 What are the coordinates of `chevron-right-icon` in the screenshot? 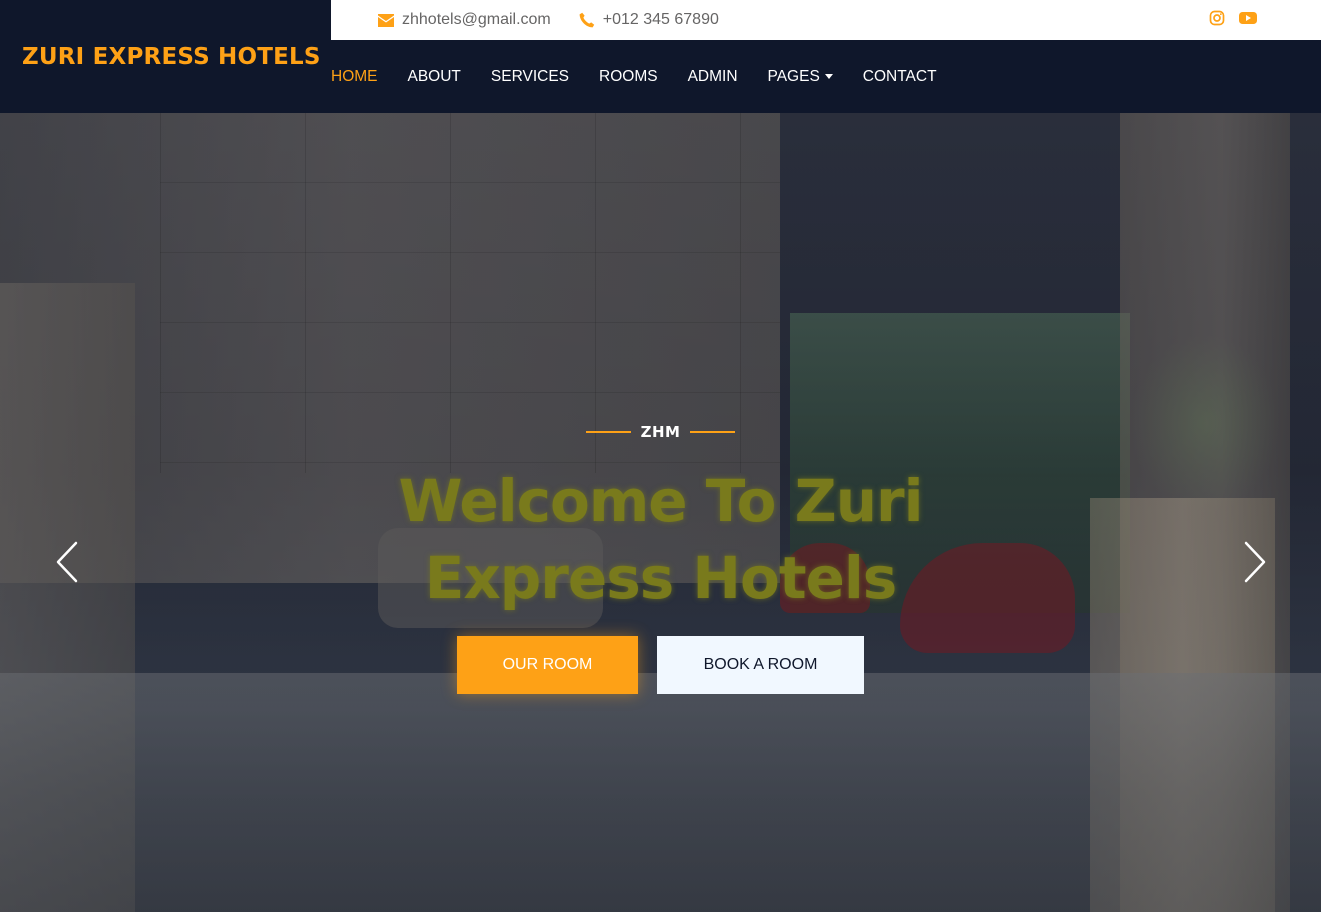 It's located at (1255, 562).